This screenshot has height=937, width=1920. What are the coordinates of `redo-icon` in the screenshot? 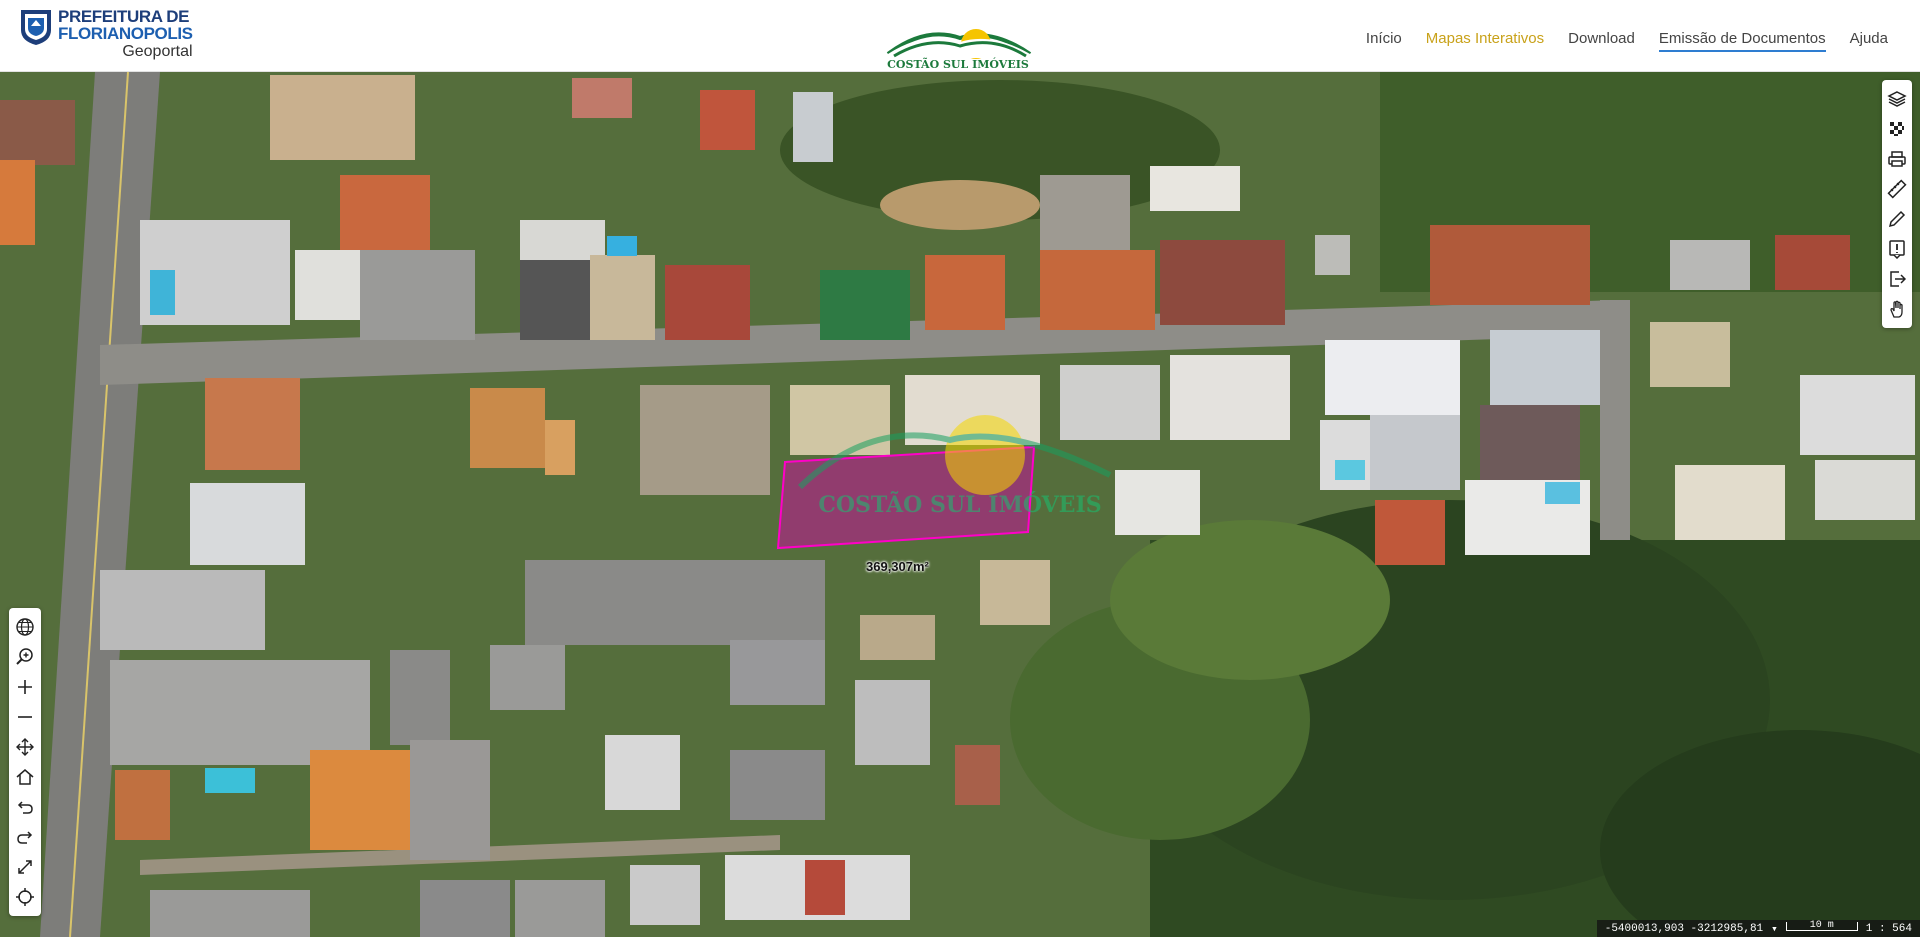 It's located at (25, 837).